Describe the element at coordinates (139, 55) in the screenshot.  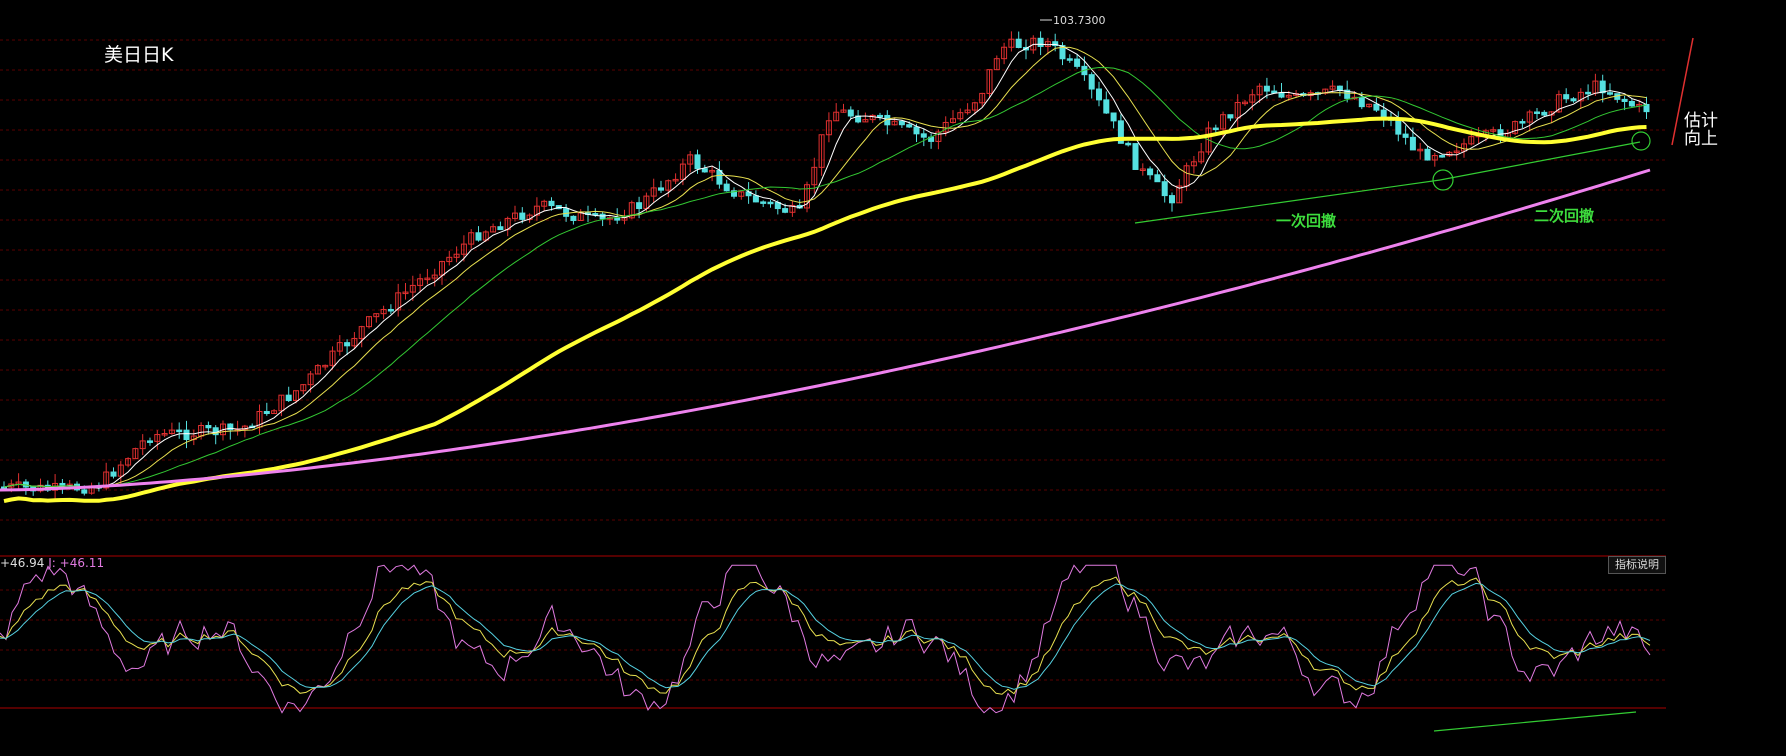
I see `chart-title: 美日日K` at that location.